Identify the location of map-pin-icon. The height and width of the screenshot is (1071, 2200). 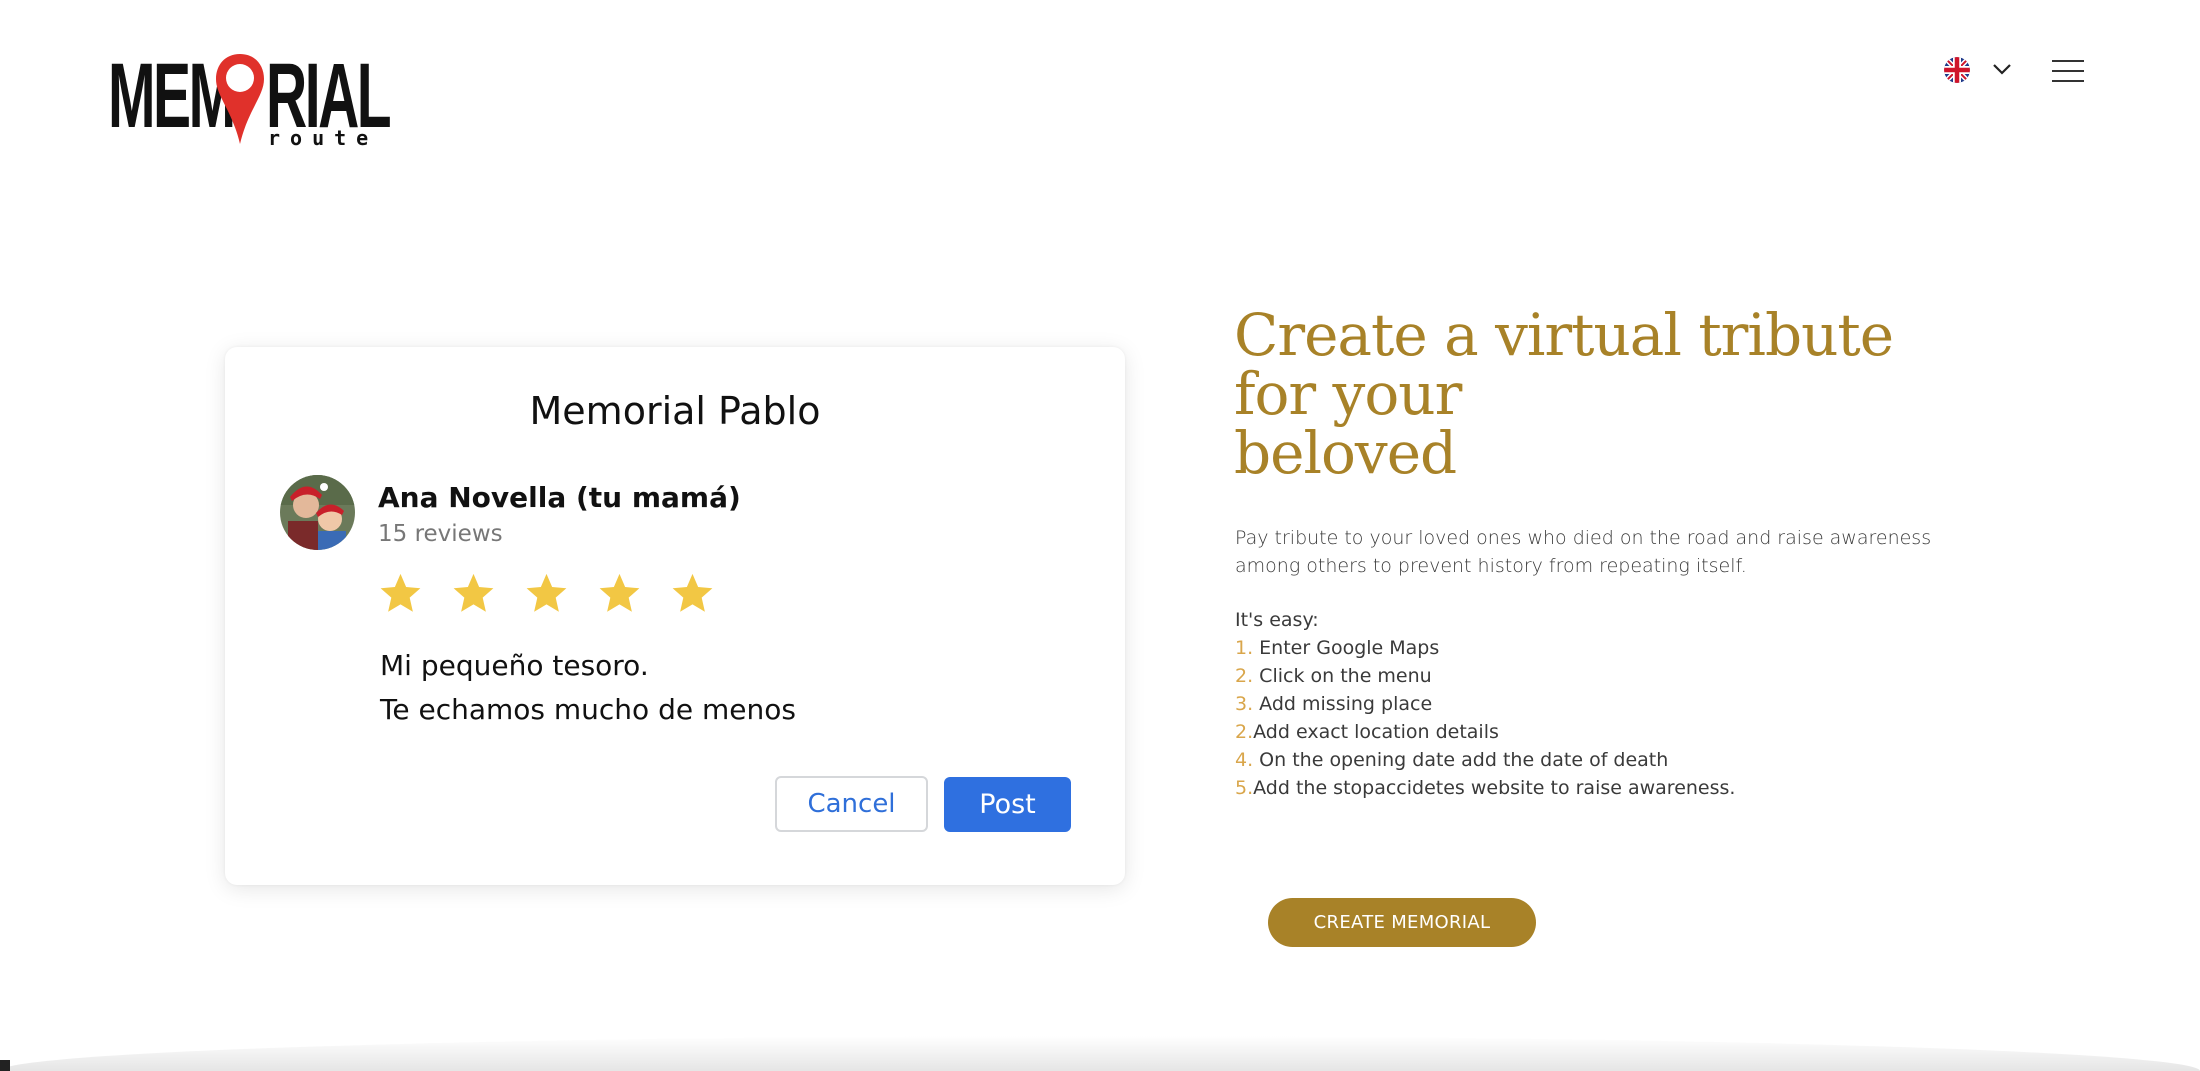
(240, 99).